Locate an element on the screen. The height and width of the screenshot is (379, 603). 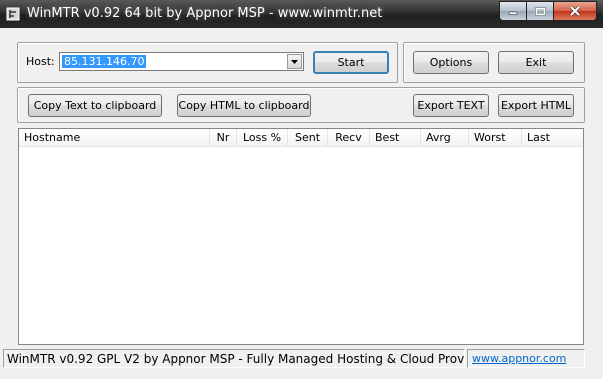
close-icon is located at coordinates (575, 11).